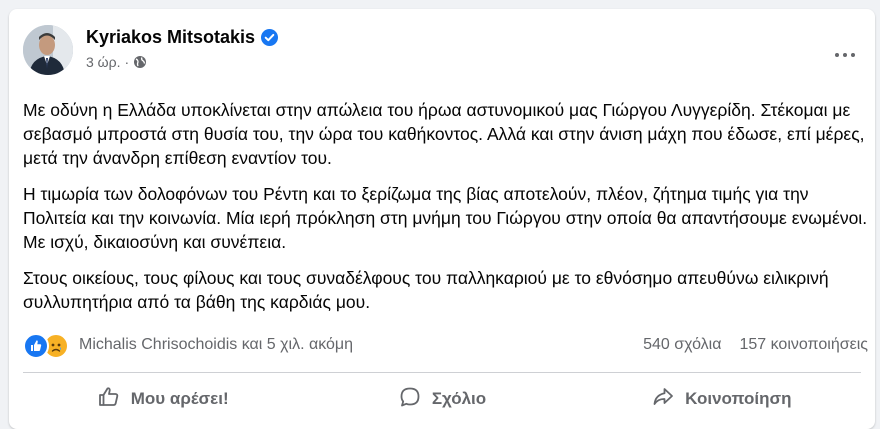 The image size is (880, 429). I want to click on reaction-names: Michalis Chrisochoidis και 5 χιλ. ακόμη, so click(216, 345).